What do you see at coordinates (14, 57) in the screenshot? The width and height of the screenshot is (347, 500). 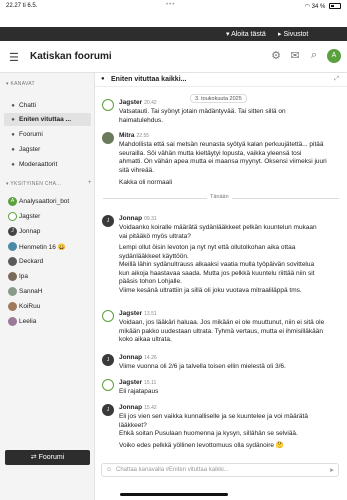 I see `hamburger-menu-icon: ☰` at bounding box center [14, 57].